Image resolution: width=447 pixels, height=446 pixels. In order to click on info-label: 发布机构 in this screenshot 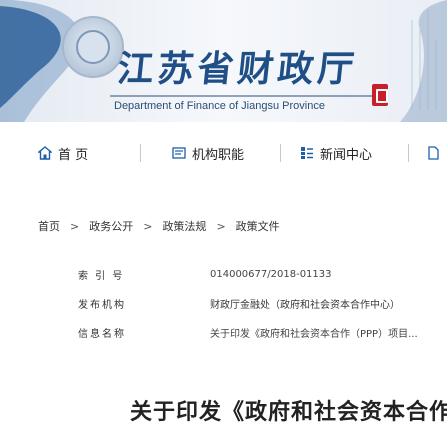, I will do `click(102, 305)`.